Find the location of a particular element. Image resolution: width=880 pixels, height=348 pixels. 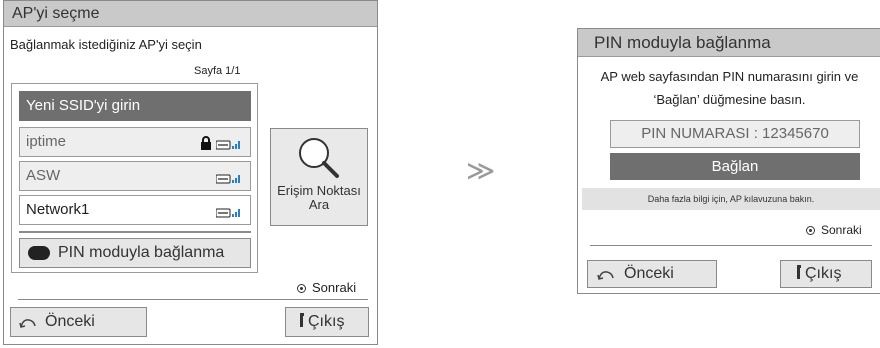

search-ap-button: Erişim Noktası Ara is located at coordinates (319, 177).